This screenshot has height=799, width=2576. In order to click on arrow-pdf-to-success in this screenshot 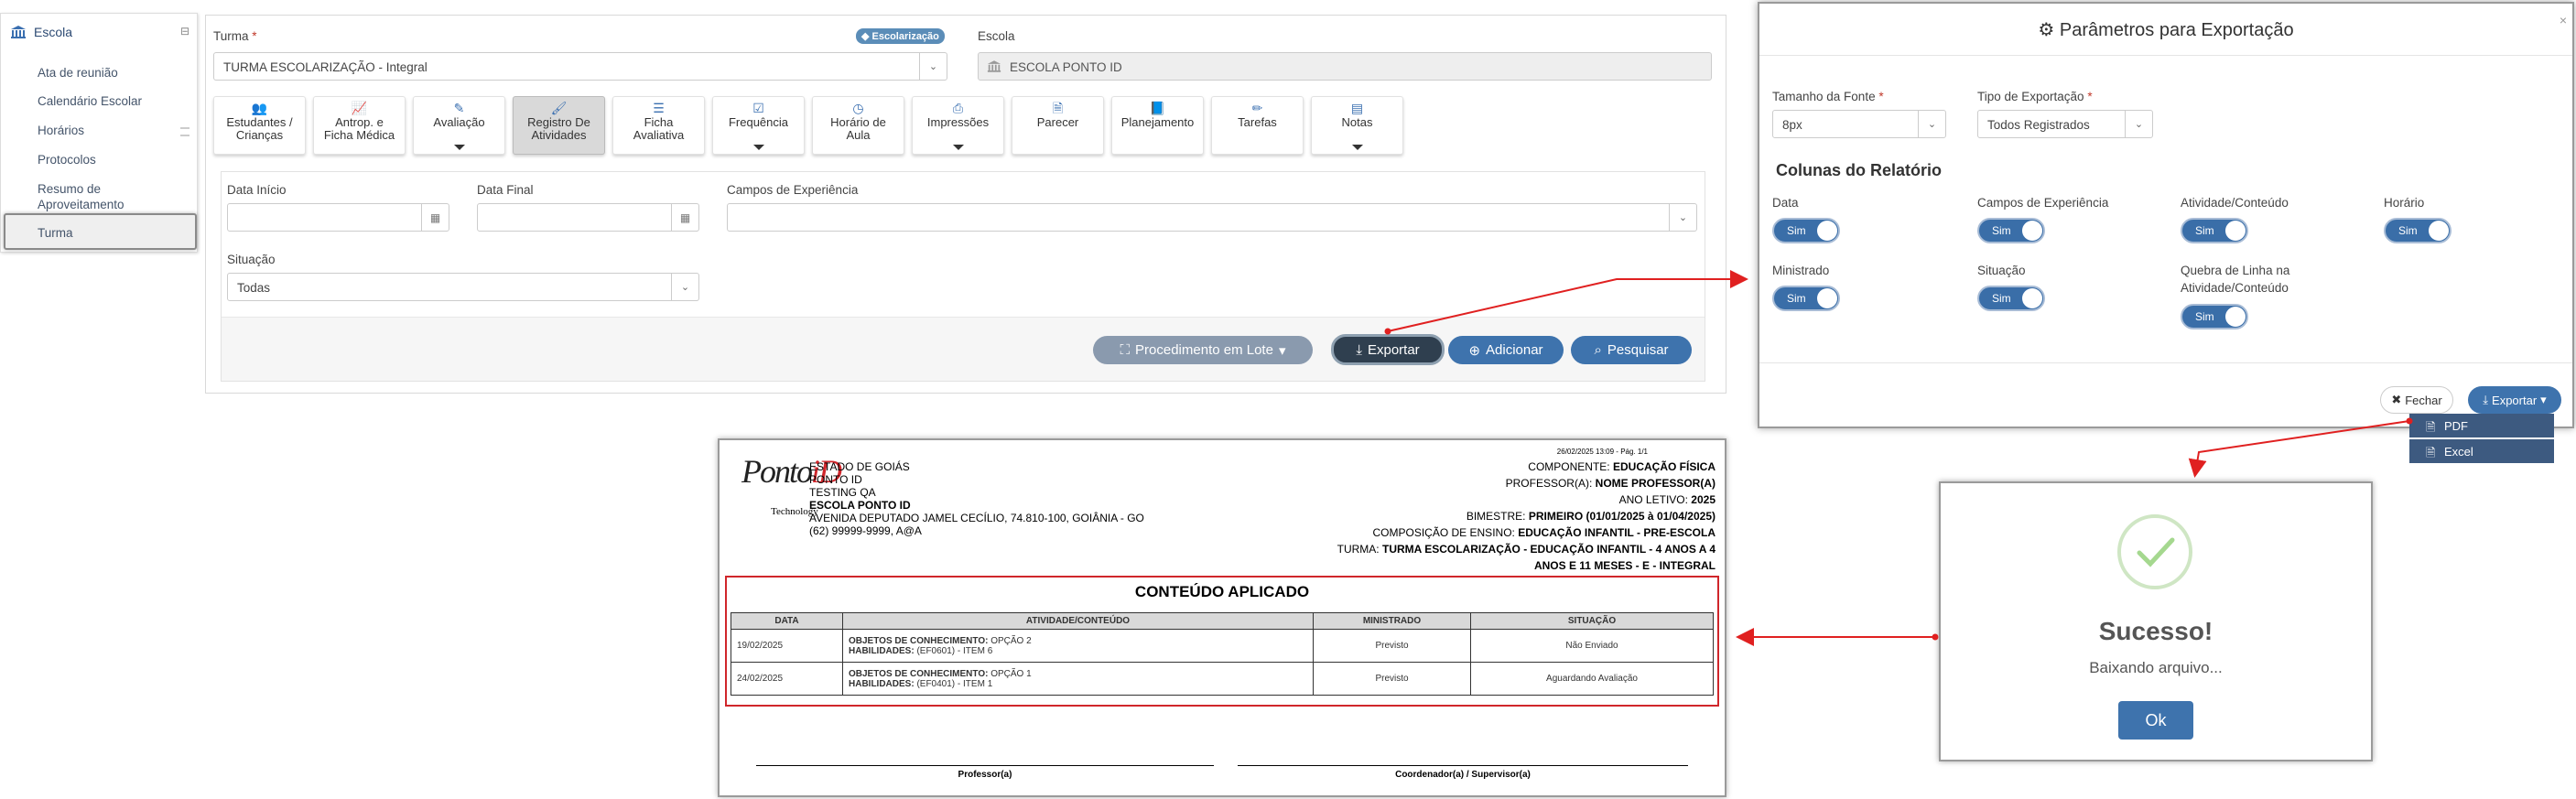, I will do `click(2300, 447)`.